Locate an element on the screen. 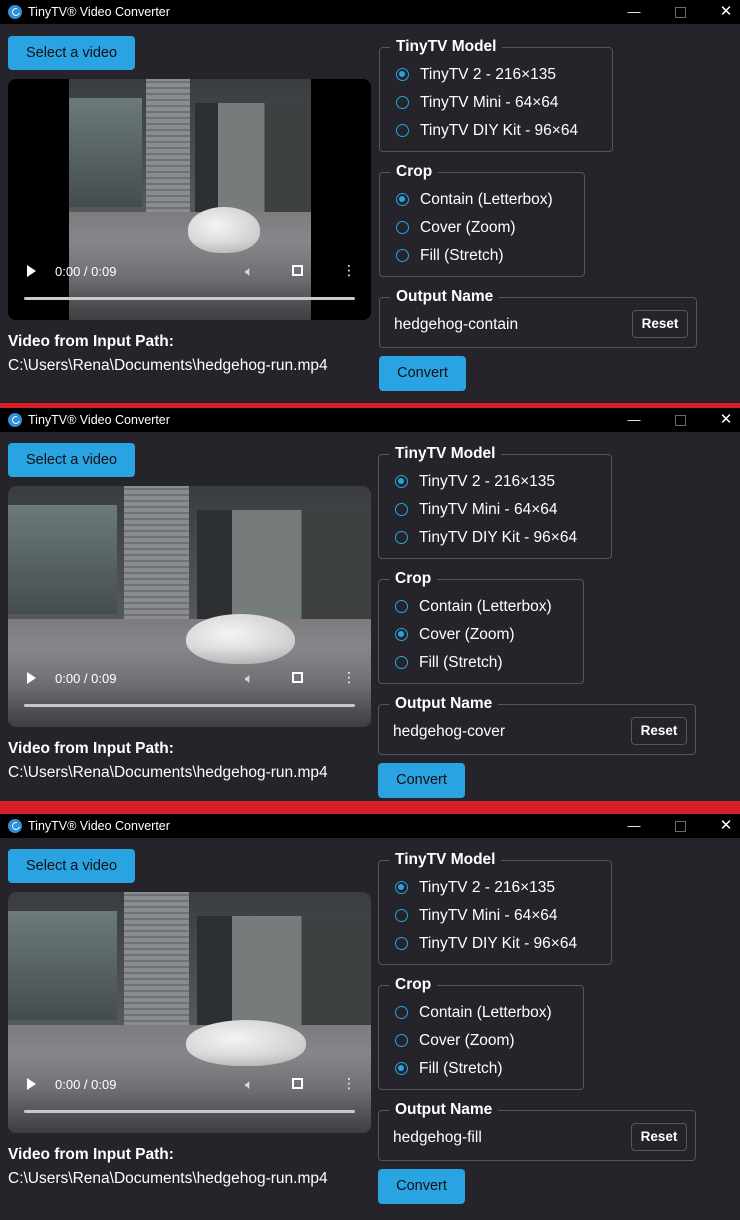 Image resolution: width=740 pixels, height=1220 pixels. output-name-input: hedgehog-cover is located at coordinates (449, 732).